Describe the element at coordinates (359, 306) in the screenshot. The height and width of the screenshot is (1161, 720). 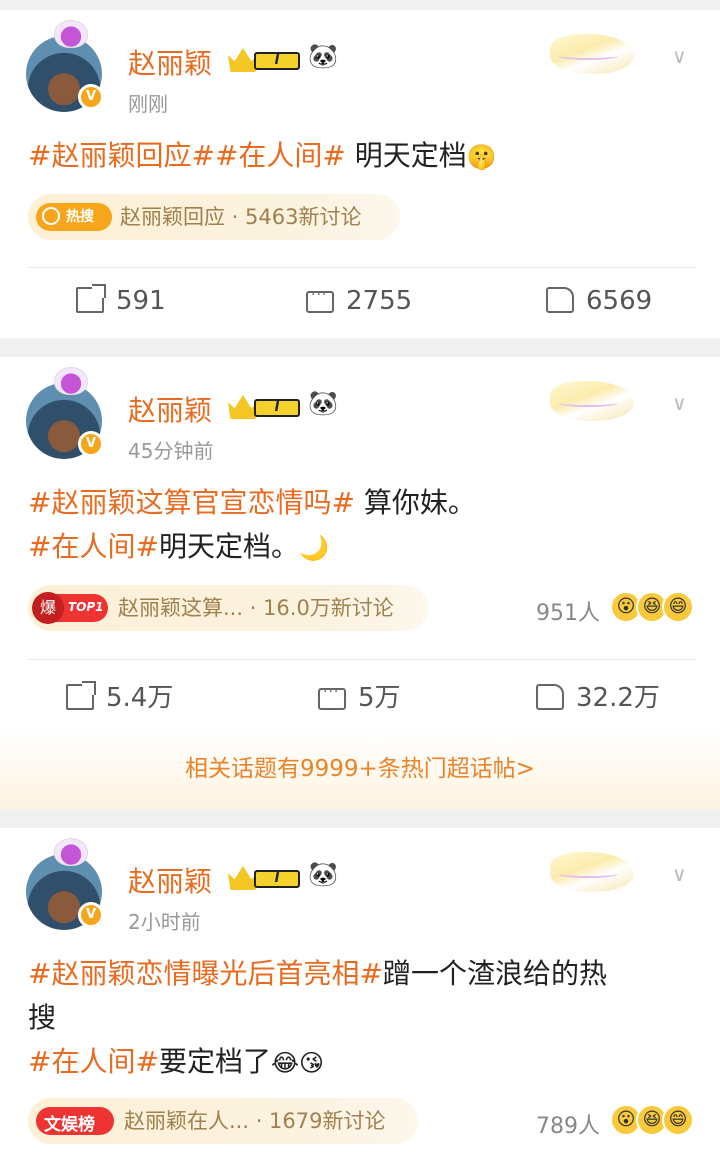
I see `comment-button: 2755` at that location.